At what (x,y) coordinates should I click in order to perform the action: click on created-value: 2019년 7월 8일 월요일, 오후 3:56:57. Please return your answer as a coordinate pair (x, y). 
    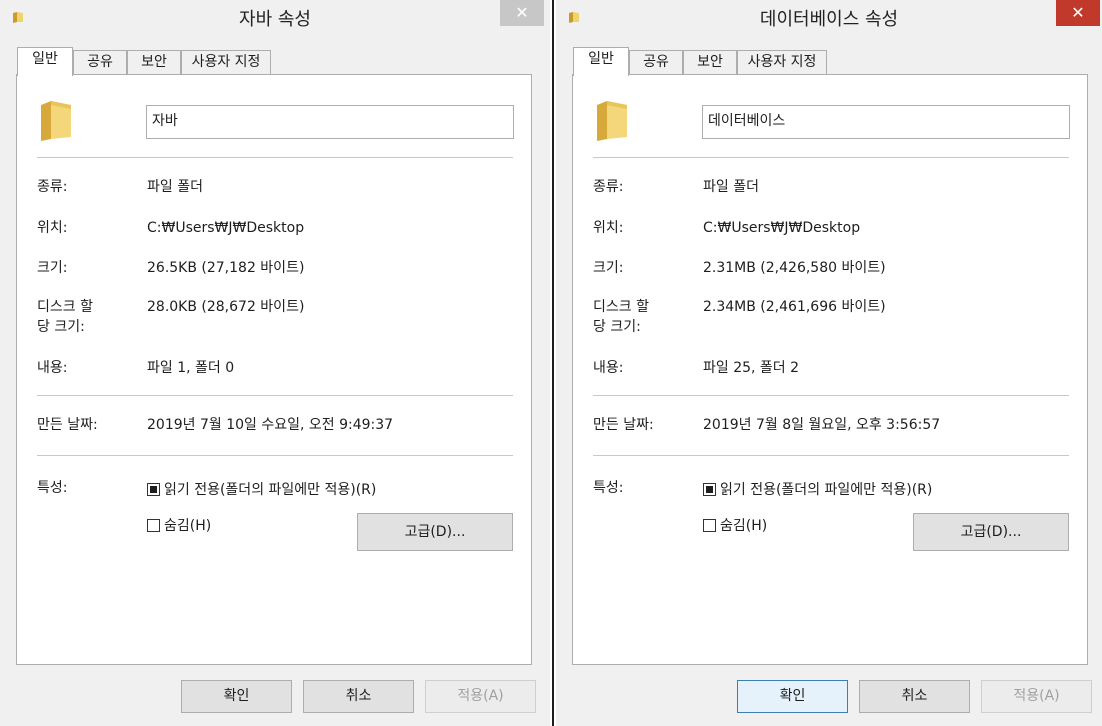
    Looking at the image, I should click on (822, 425).